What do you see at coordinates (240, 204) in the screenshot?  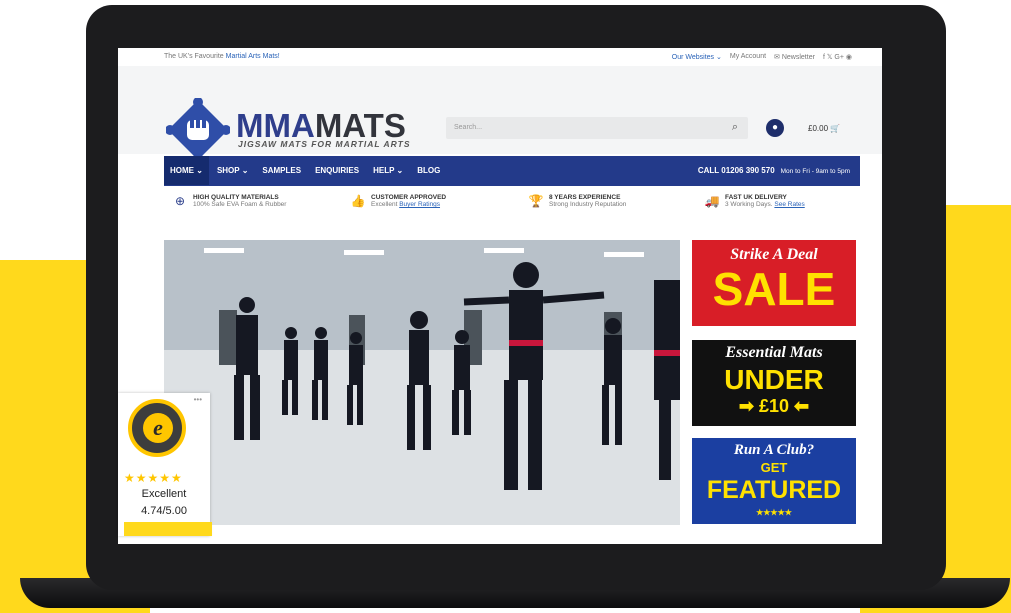 I see `usp-subtitle: 100% Safe EVA Foam & Rubber` at bounding box center [240, 204].